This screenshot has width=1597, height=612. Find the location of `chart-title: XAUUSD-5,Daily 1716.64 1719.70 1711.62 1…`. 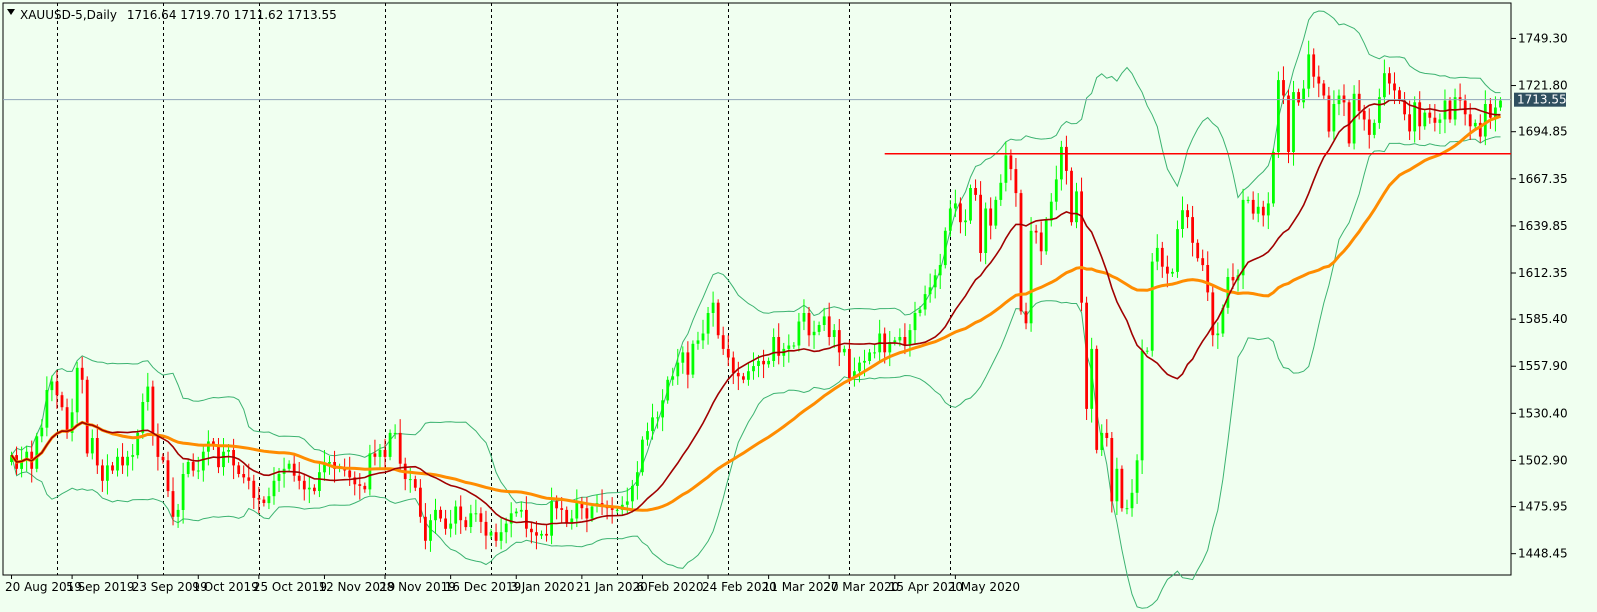

chart-title: XAUUSD-5,Daily 1716.64 1719.70 1711.62 1… is located at coordinates (178, 15).